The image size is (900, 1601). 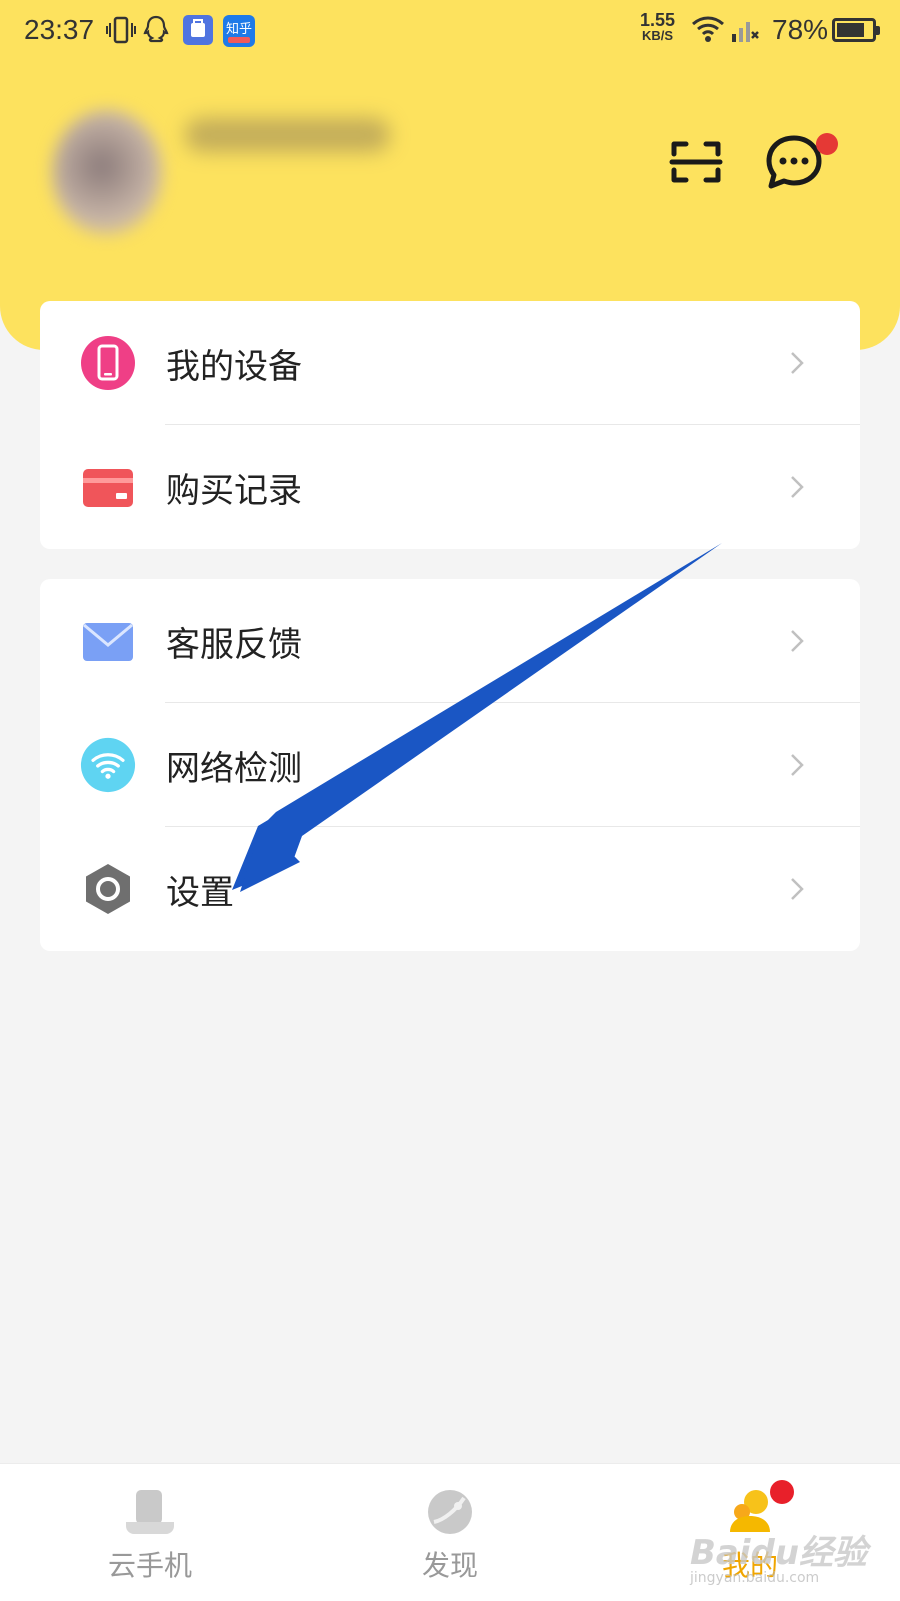 What do you see at coordinates (200, 892) in the screenshot?
I see `menu-item-label: 设置` at bounding box center [200, 892].